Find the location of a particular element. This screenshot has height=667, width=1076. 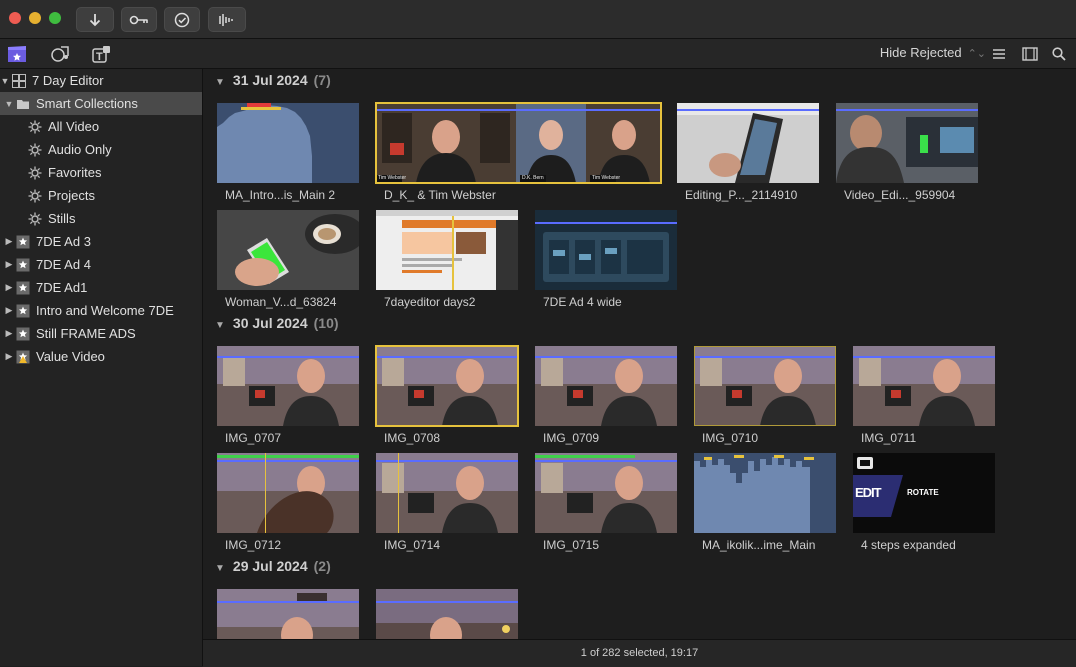

clip-name: 7dayeditor days2 is located at coordinates (430, 302).